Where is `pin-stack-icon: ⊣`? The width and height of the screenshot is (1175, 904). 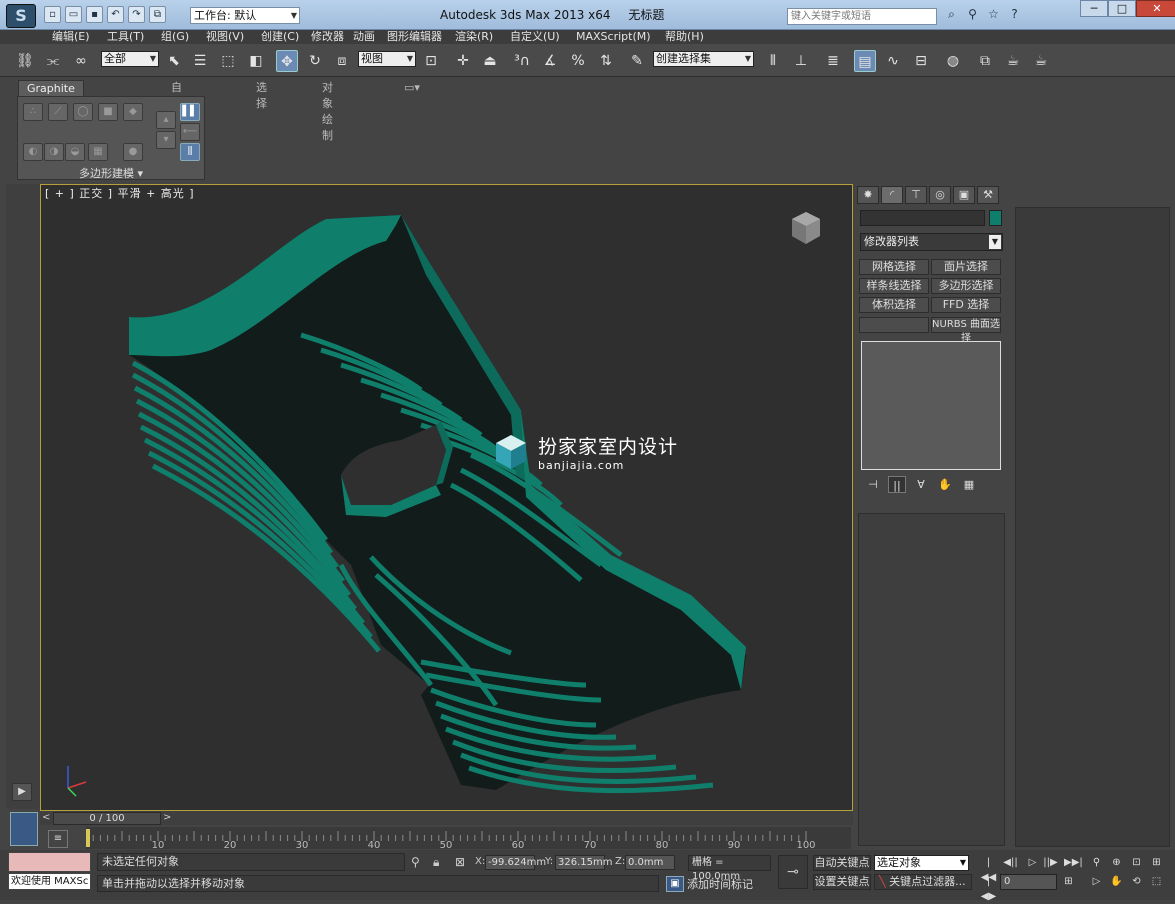
pin-stack-icon: ⊣ is located at coordinates (873, 484).